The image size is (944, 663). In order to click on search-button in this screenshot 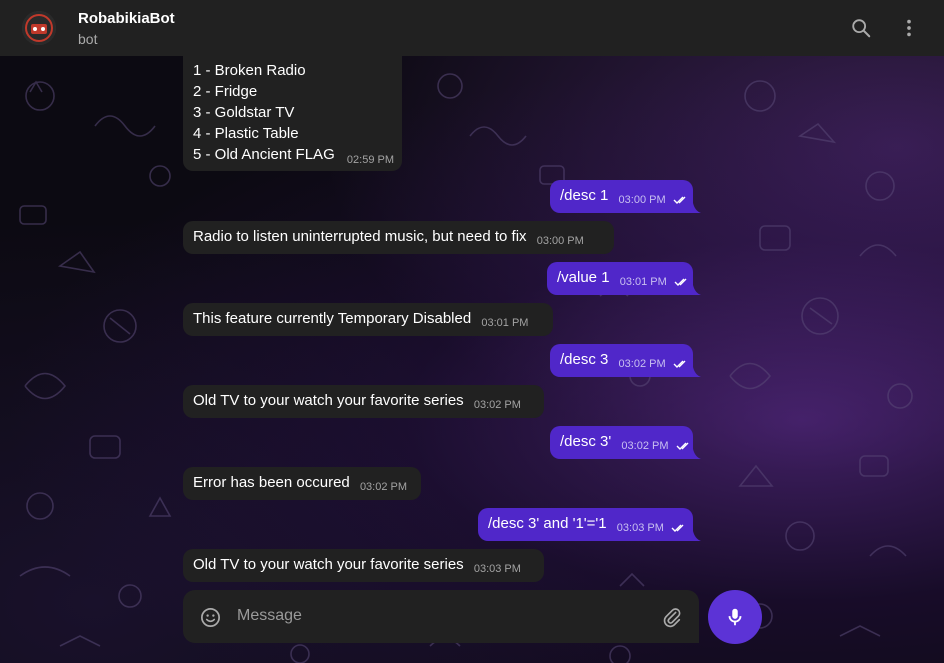, I will do `click(861, 28)`.